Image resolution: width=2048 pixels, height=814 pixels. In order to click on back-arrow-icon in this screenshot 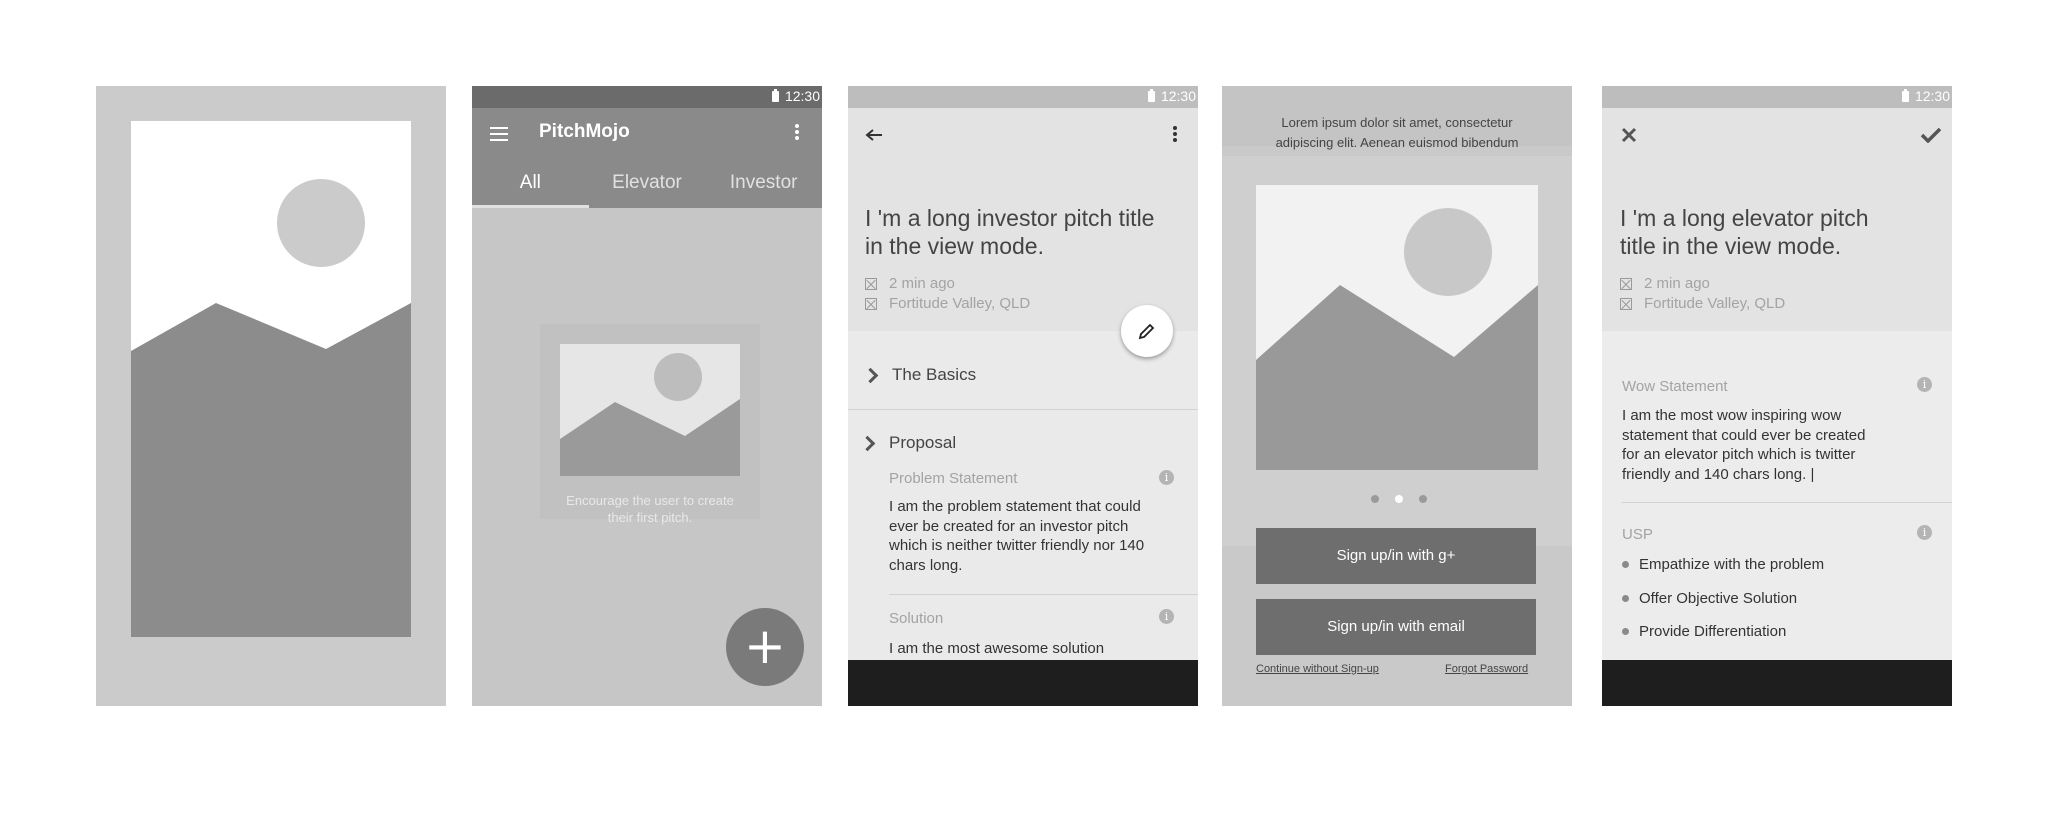, I will do `click(874, 135)`.